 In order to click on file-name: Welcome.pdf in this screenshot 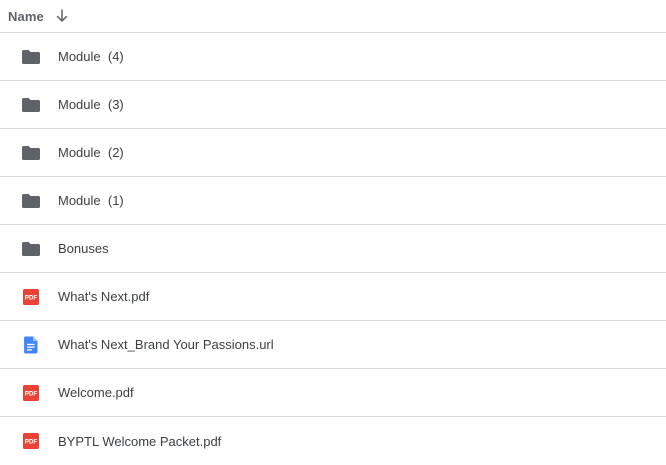, I will do `click(96, 392)`.